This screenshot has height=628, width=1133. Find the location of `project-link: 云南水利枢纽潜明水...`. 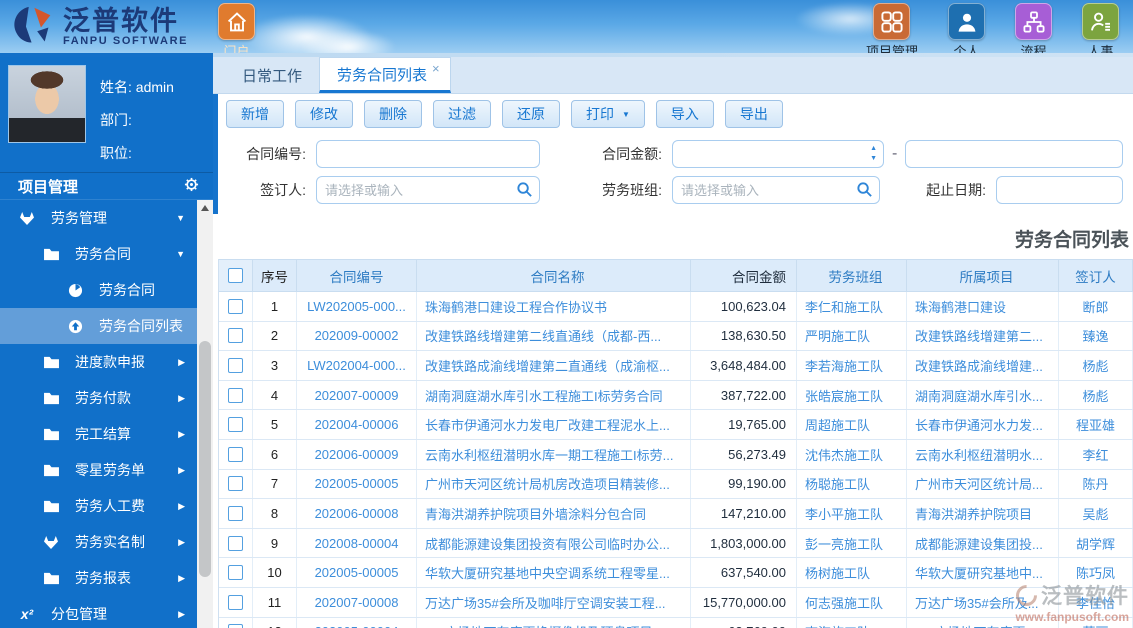

project-link: 云南水利枢纽潜明水... is located at coordinates (983, 454).